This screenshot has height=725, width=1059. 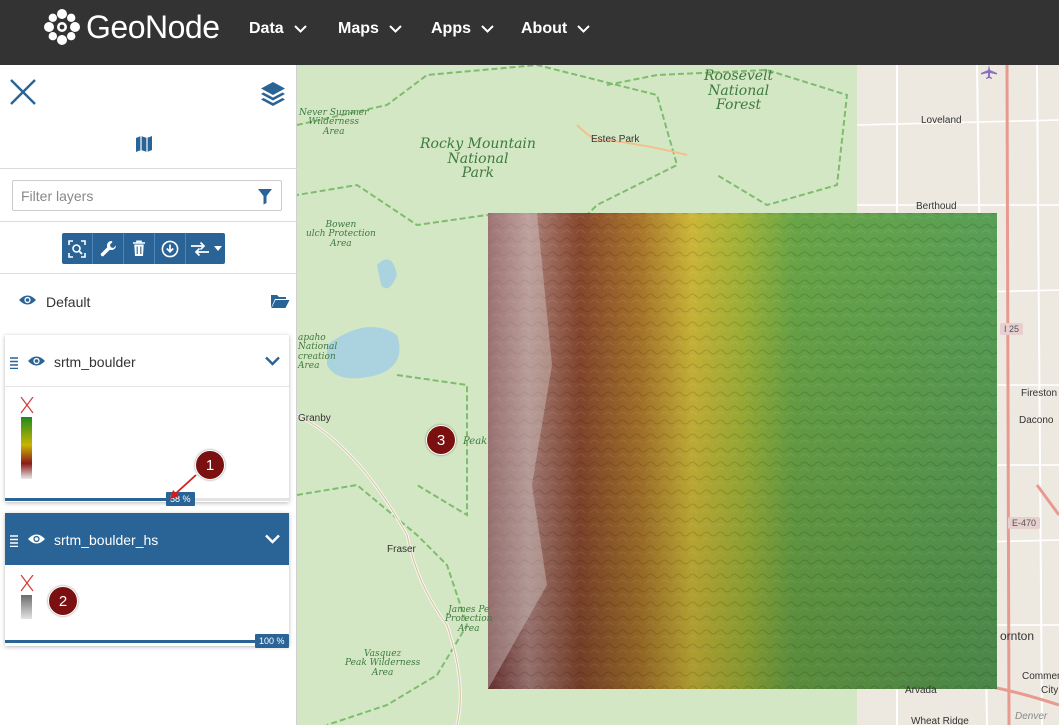 I want to click on layer-legend-grayramp, so click(x=27, y=597).